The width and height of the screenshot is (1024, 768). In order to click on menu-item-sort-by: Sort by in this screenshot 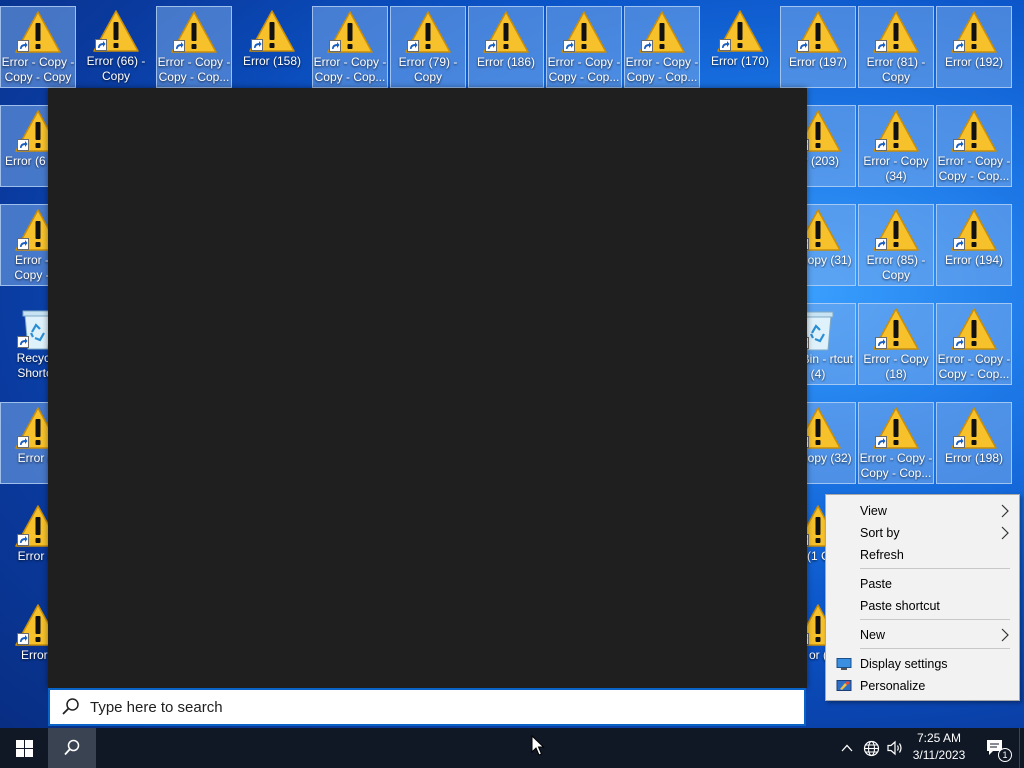, I will do `click(922, 533)`.